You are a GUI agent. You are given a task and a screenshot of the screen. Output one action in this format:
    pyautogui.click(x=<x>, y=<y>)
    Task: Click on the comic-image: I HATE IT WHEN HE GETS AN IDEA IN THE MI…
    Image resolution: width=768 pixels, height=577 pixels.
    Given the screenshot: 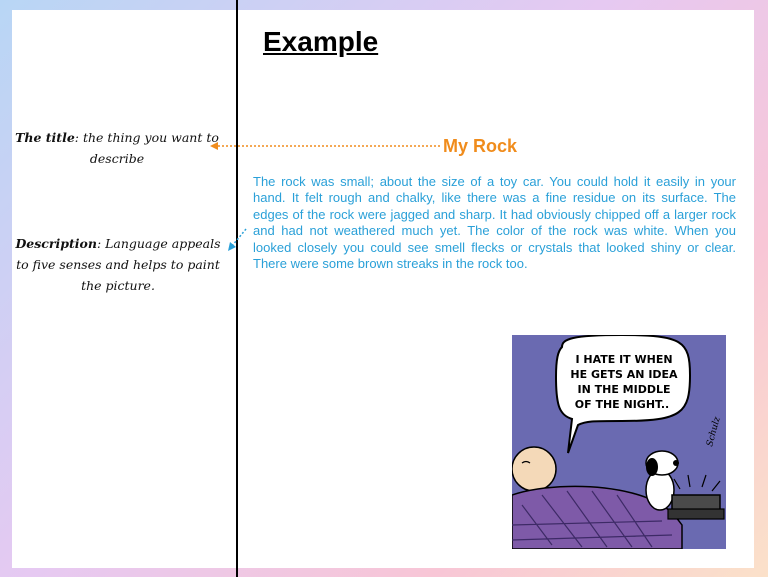 What is the action you would take?
    pyautogui.click(x=619, y=442)
    